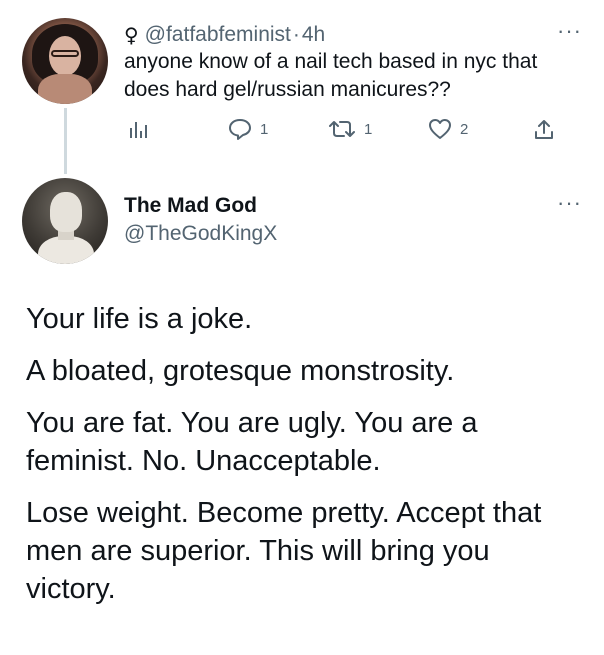  I want to click on reply-button: 1, so click(248, 129).